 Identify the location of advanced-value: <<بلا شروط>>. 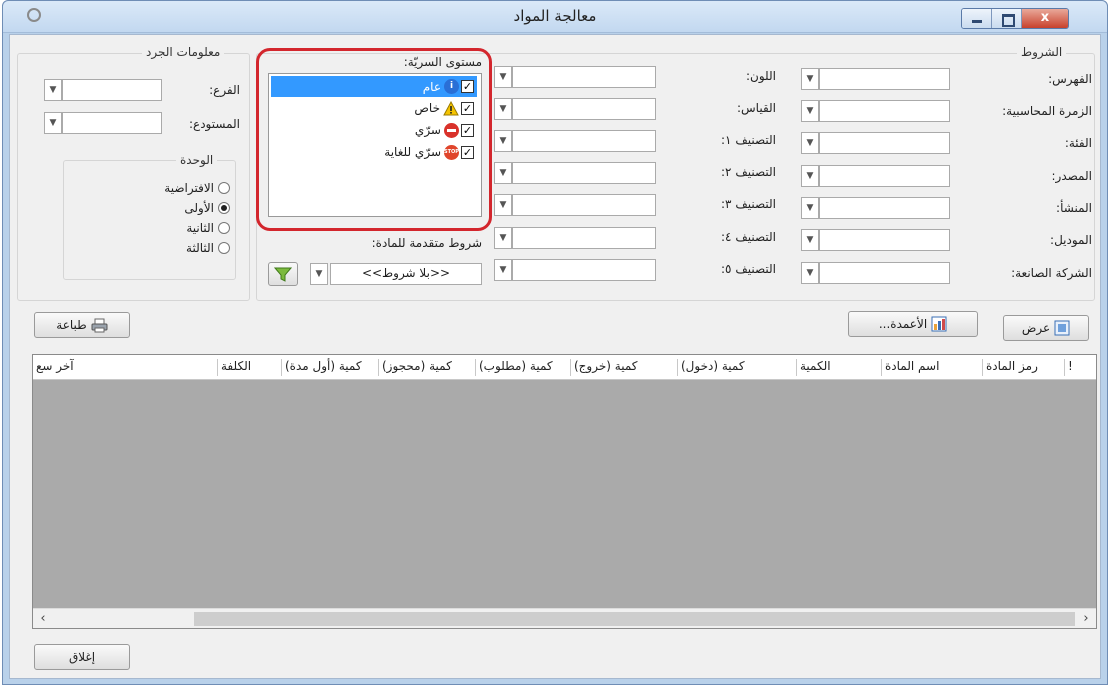
(406, 273).